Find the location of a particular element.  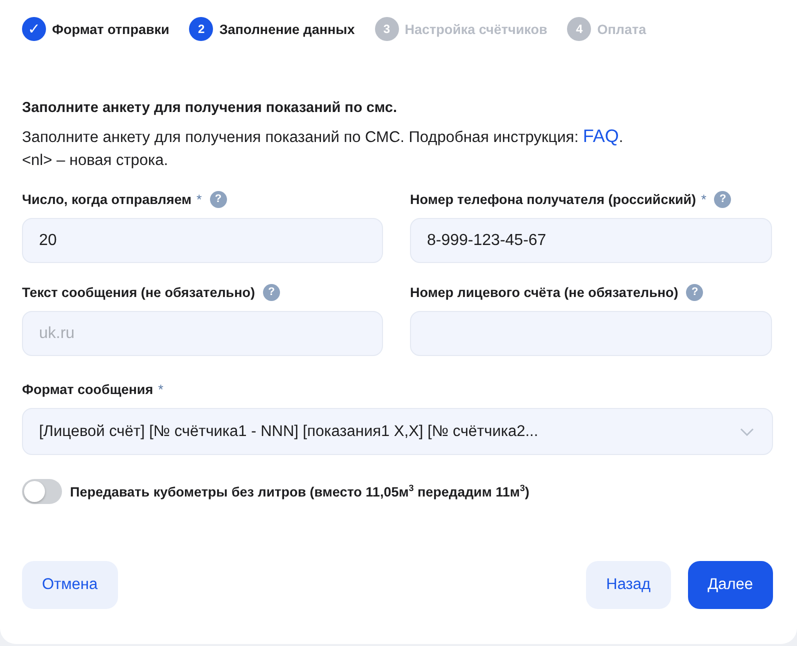

step-label: Настройка счётчиков is located at coordinates (476, 29).